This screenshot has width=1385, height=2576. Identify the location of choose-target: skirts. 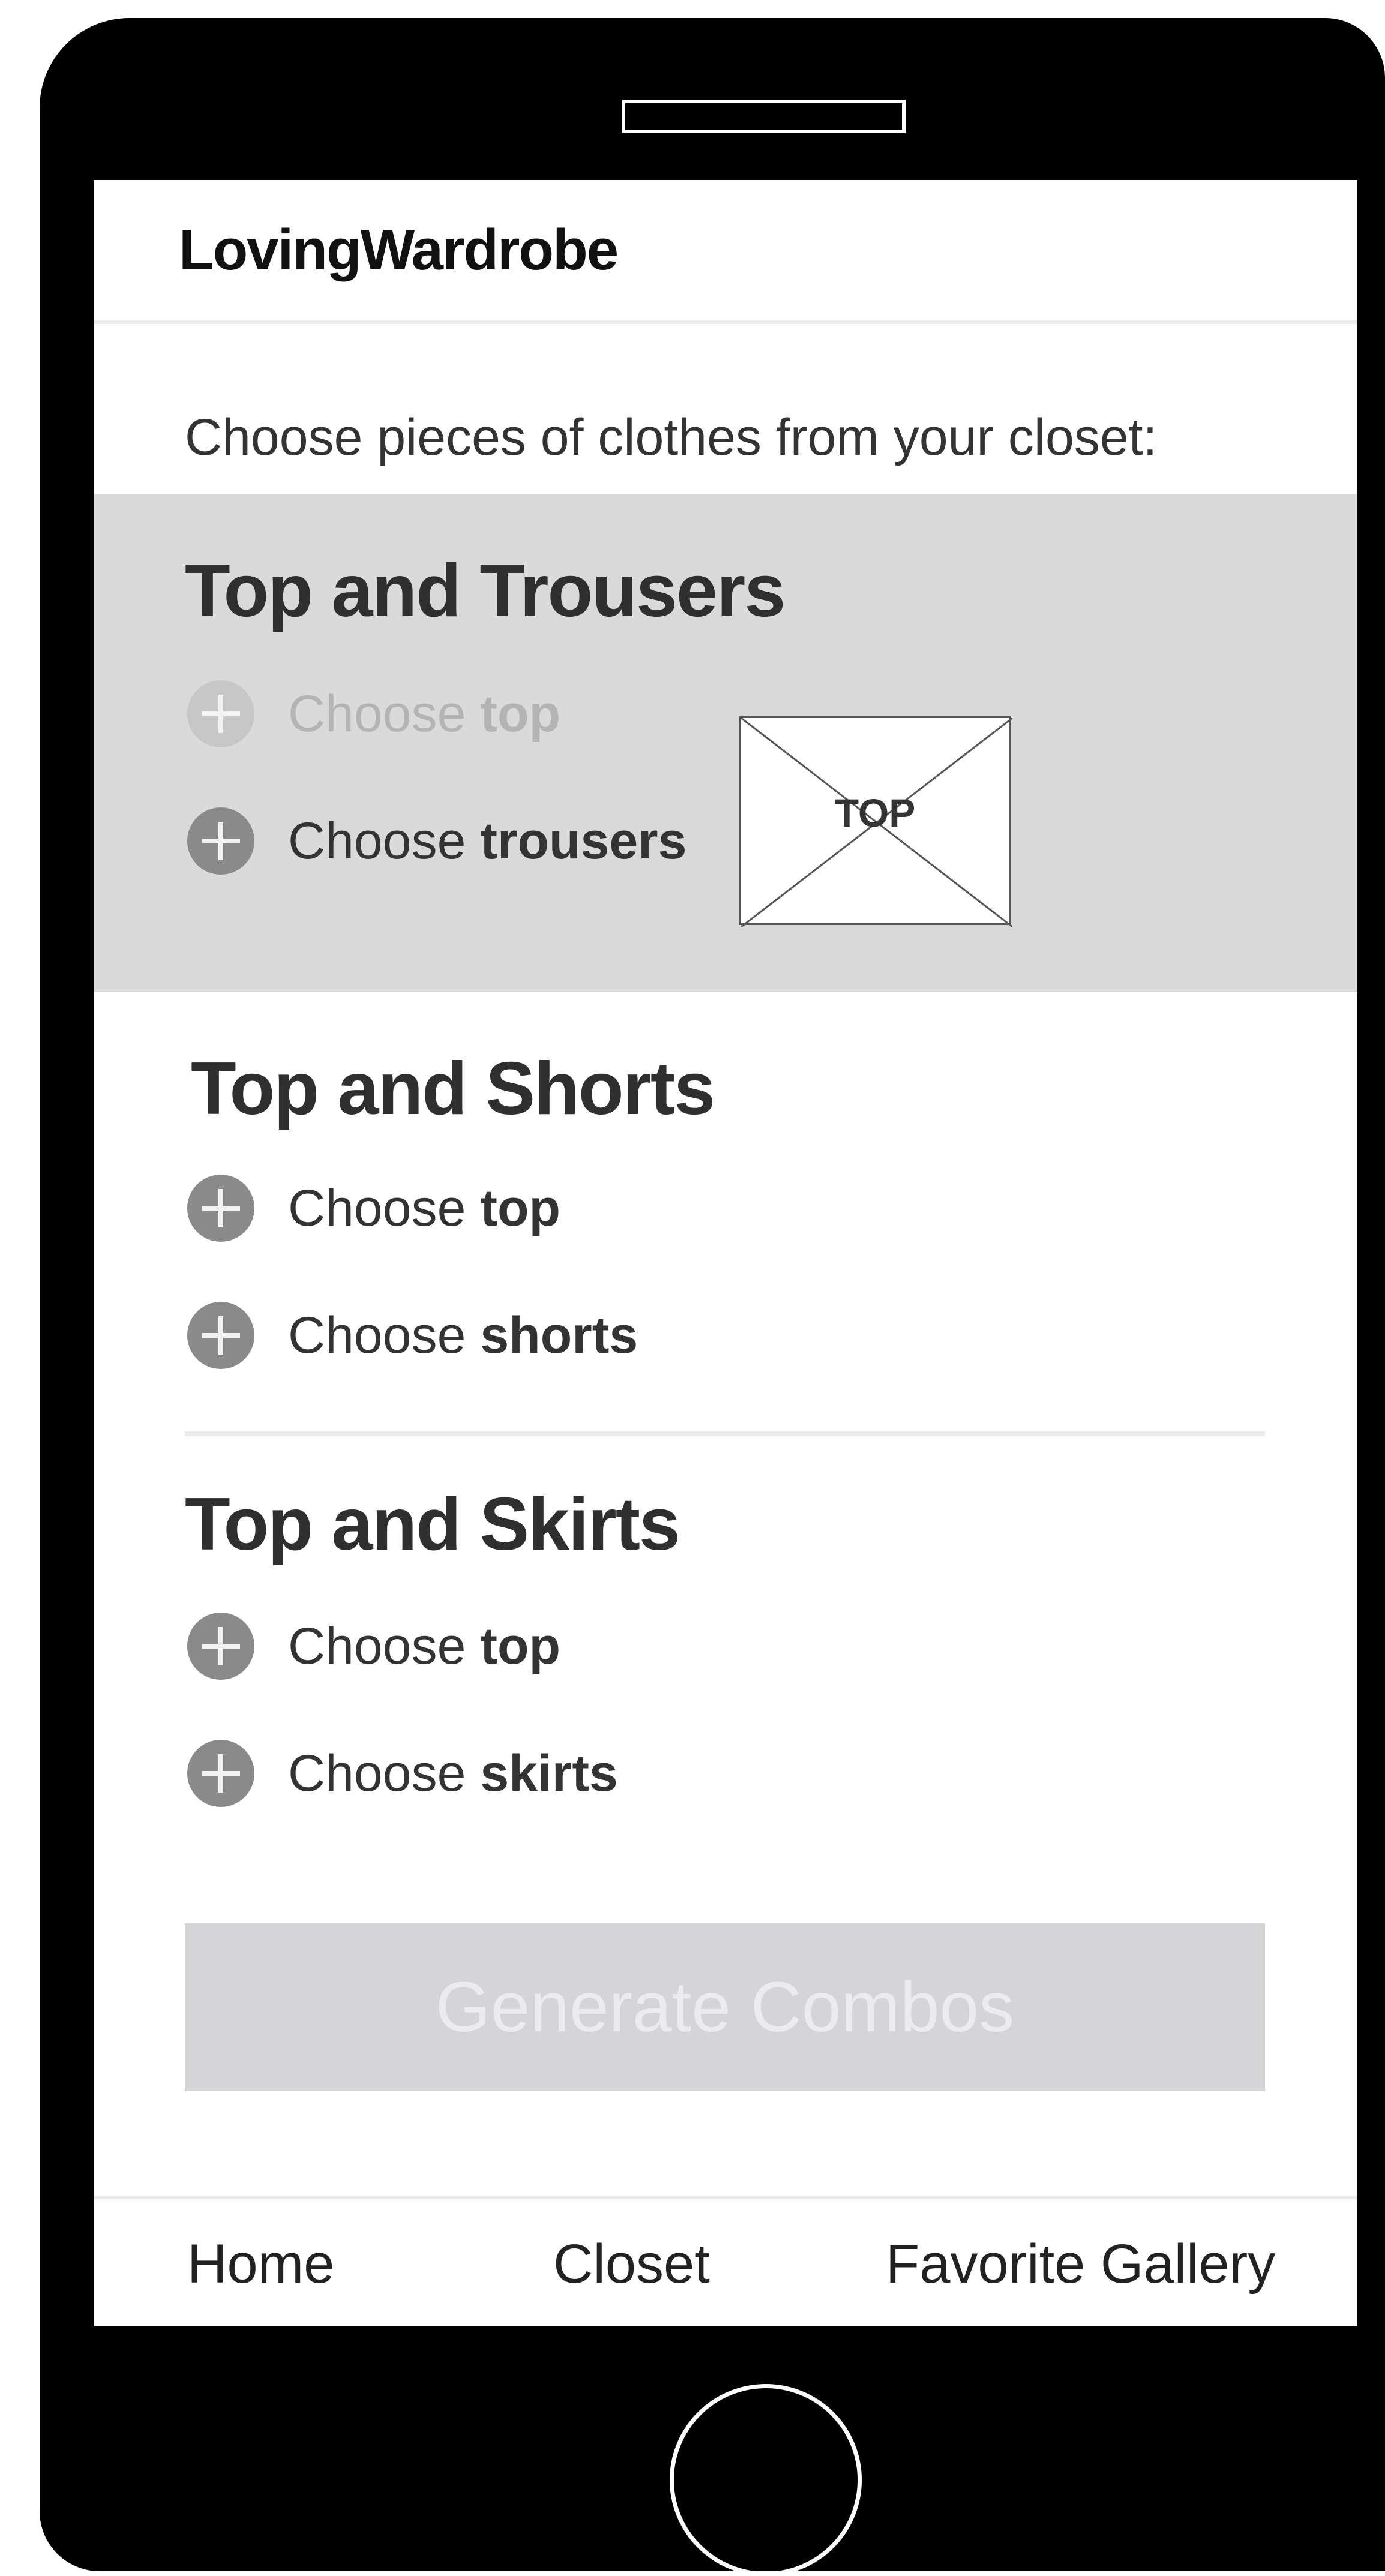
(549, 1773).